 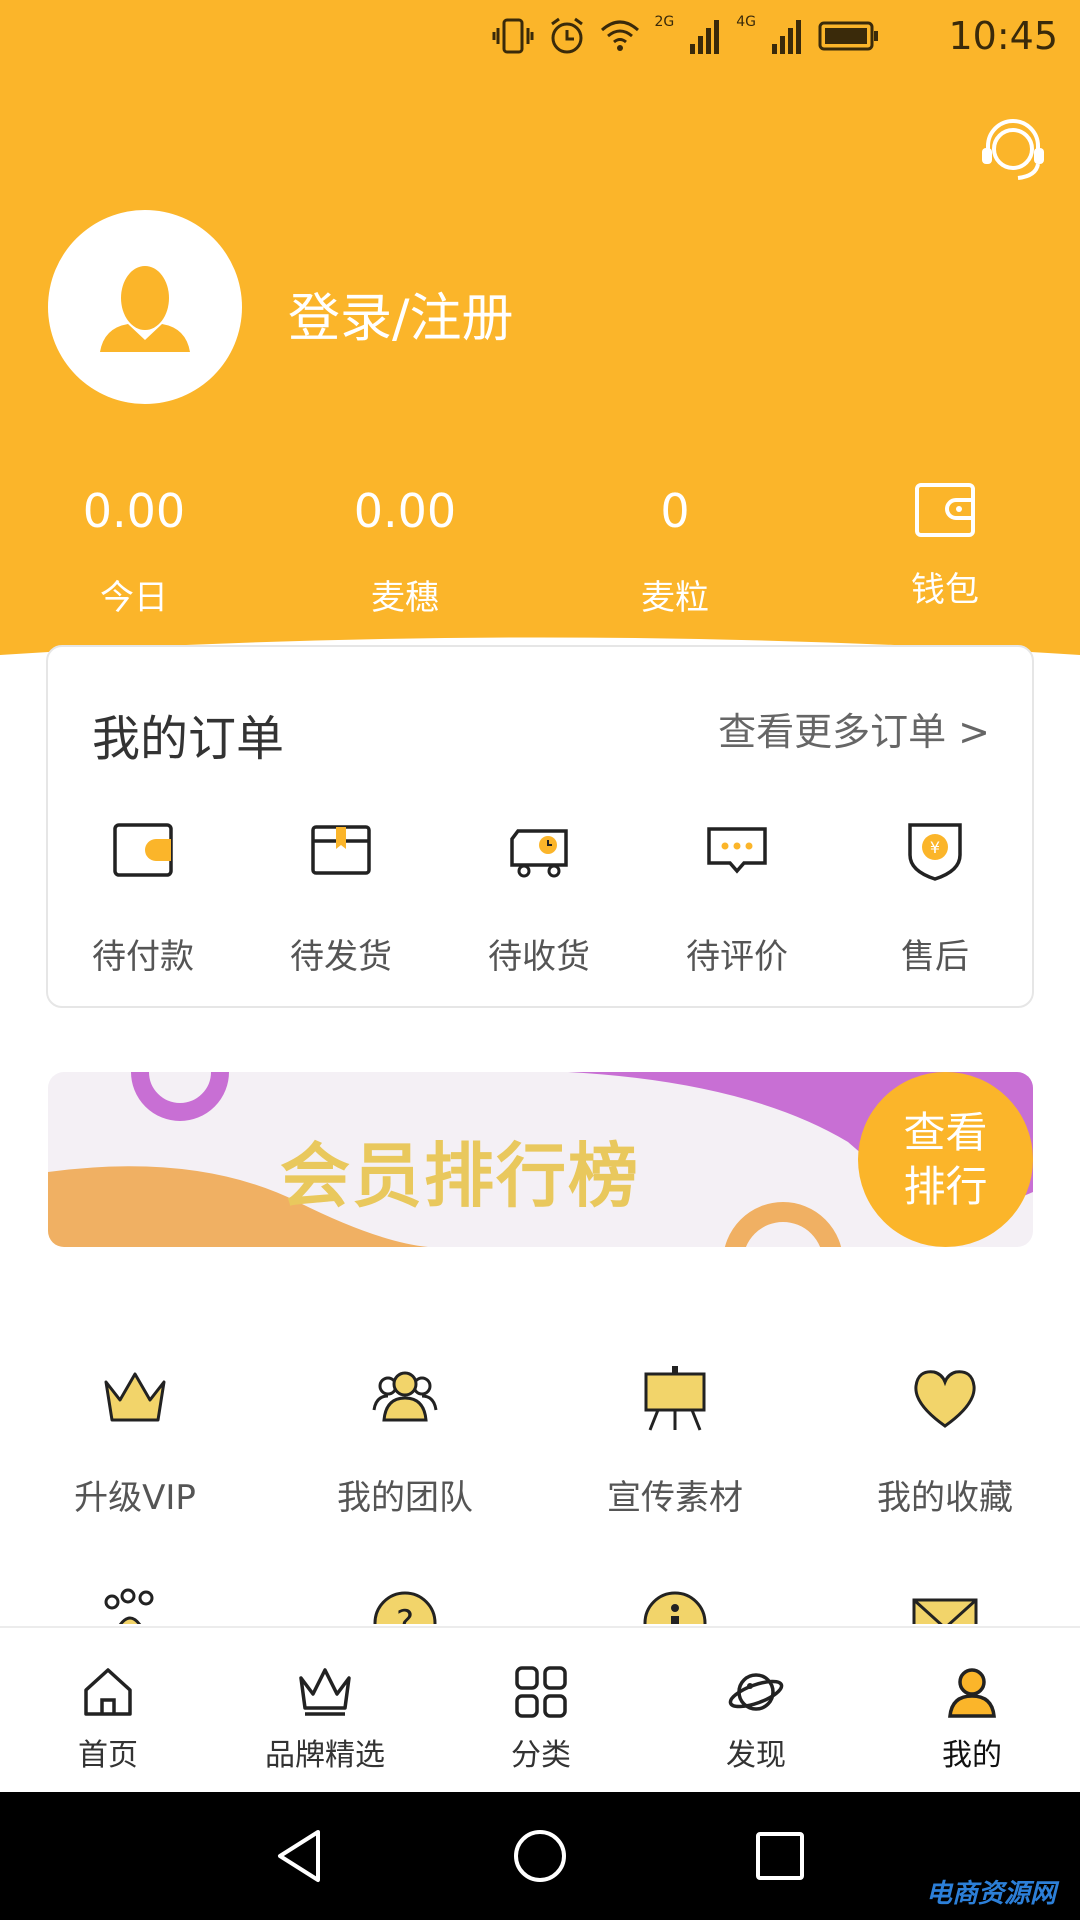 I want to click on tab-mine-label: 我的, so click(x=972, y=1755).